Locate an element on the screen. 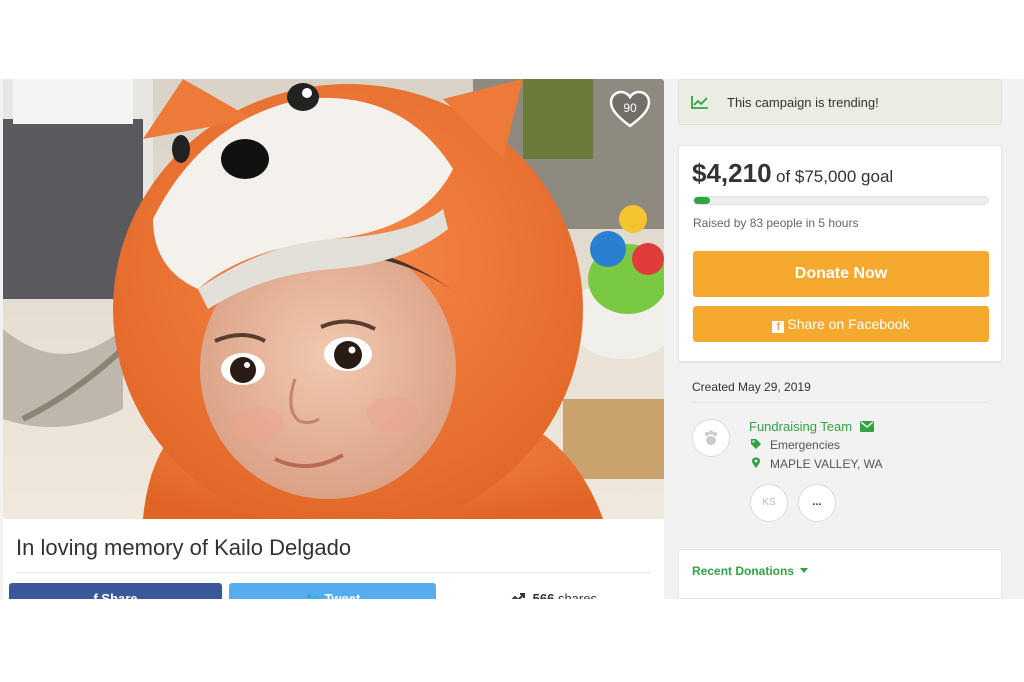 This screenshot has height=682, width=1024. location-label: MAPLE VALLEY, WA is located at coordinates (826, 464).